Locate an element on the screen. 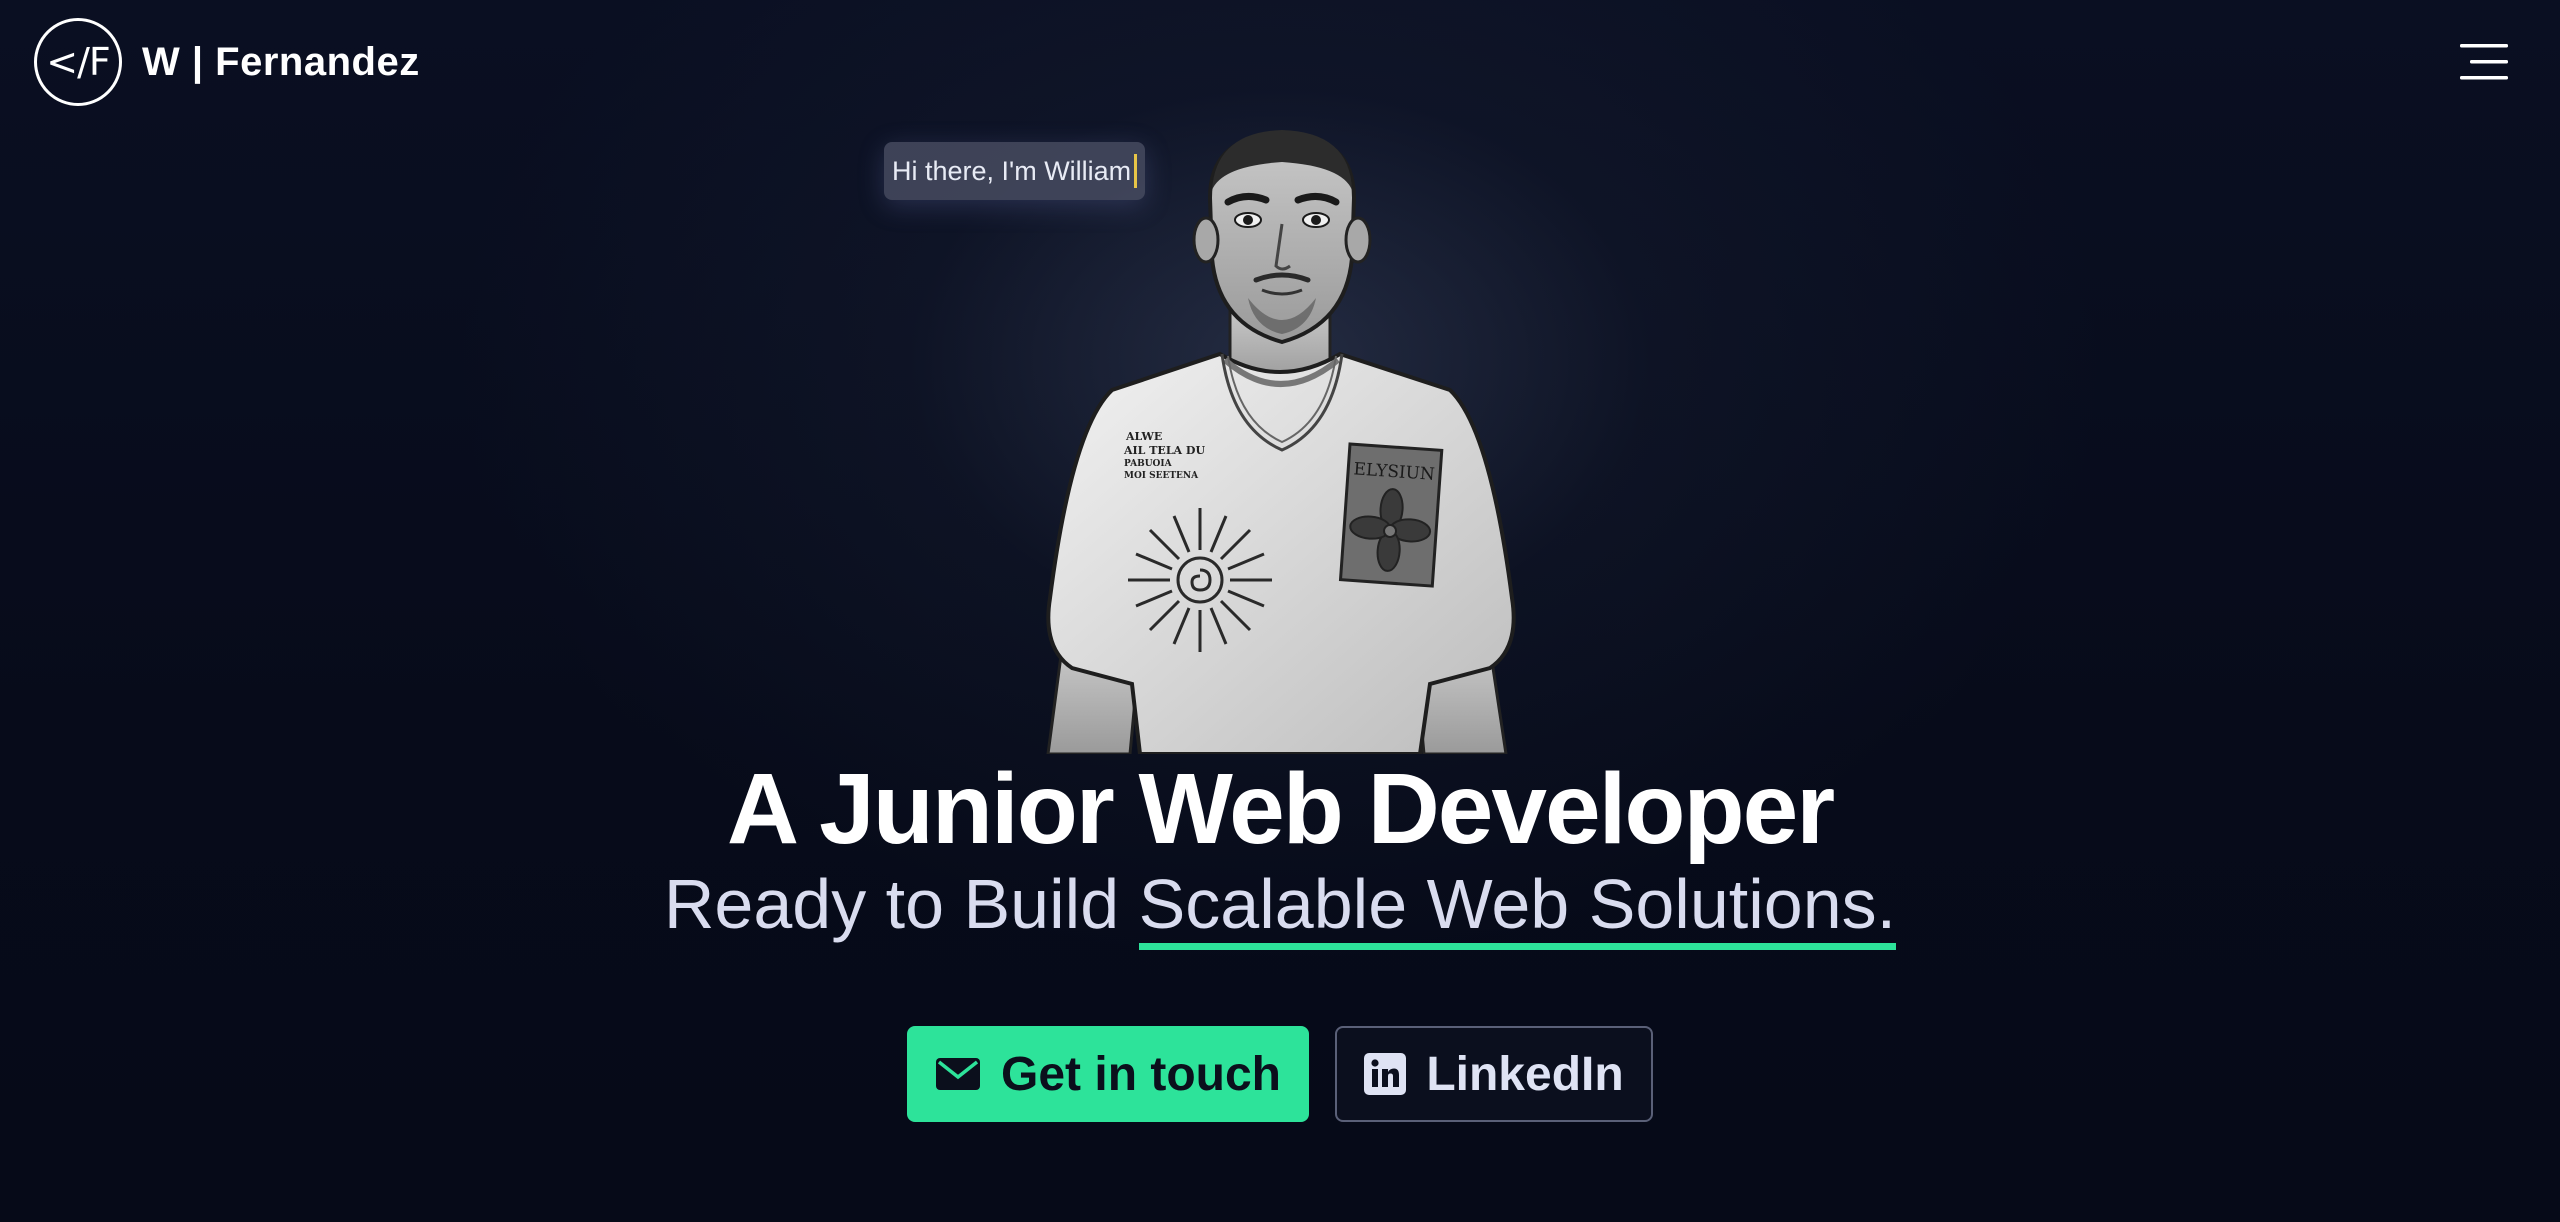 The height and width of the screenshot is (1222, 2560). get-in-touch-label: Get in touch is located at coordinates (1141, 1074).